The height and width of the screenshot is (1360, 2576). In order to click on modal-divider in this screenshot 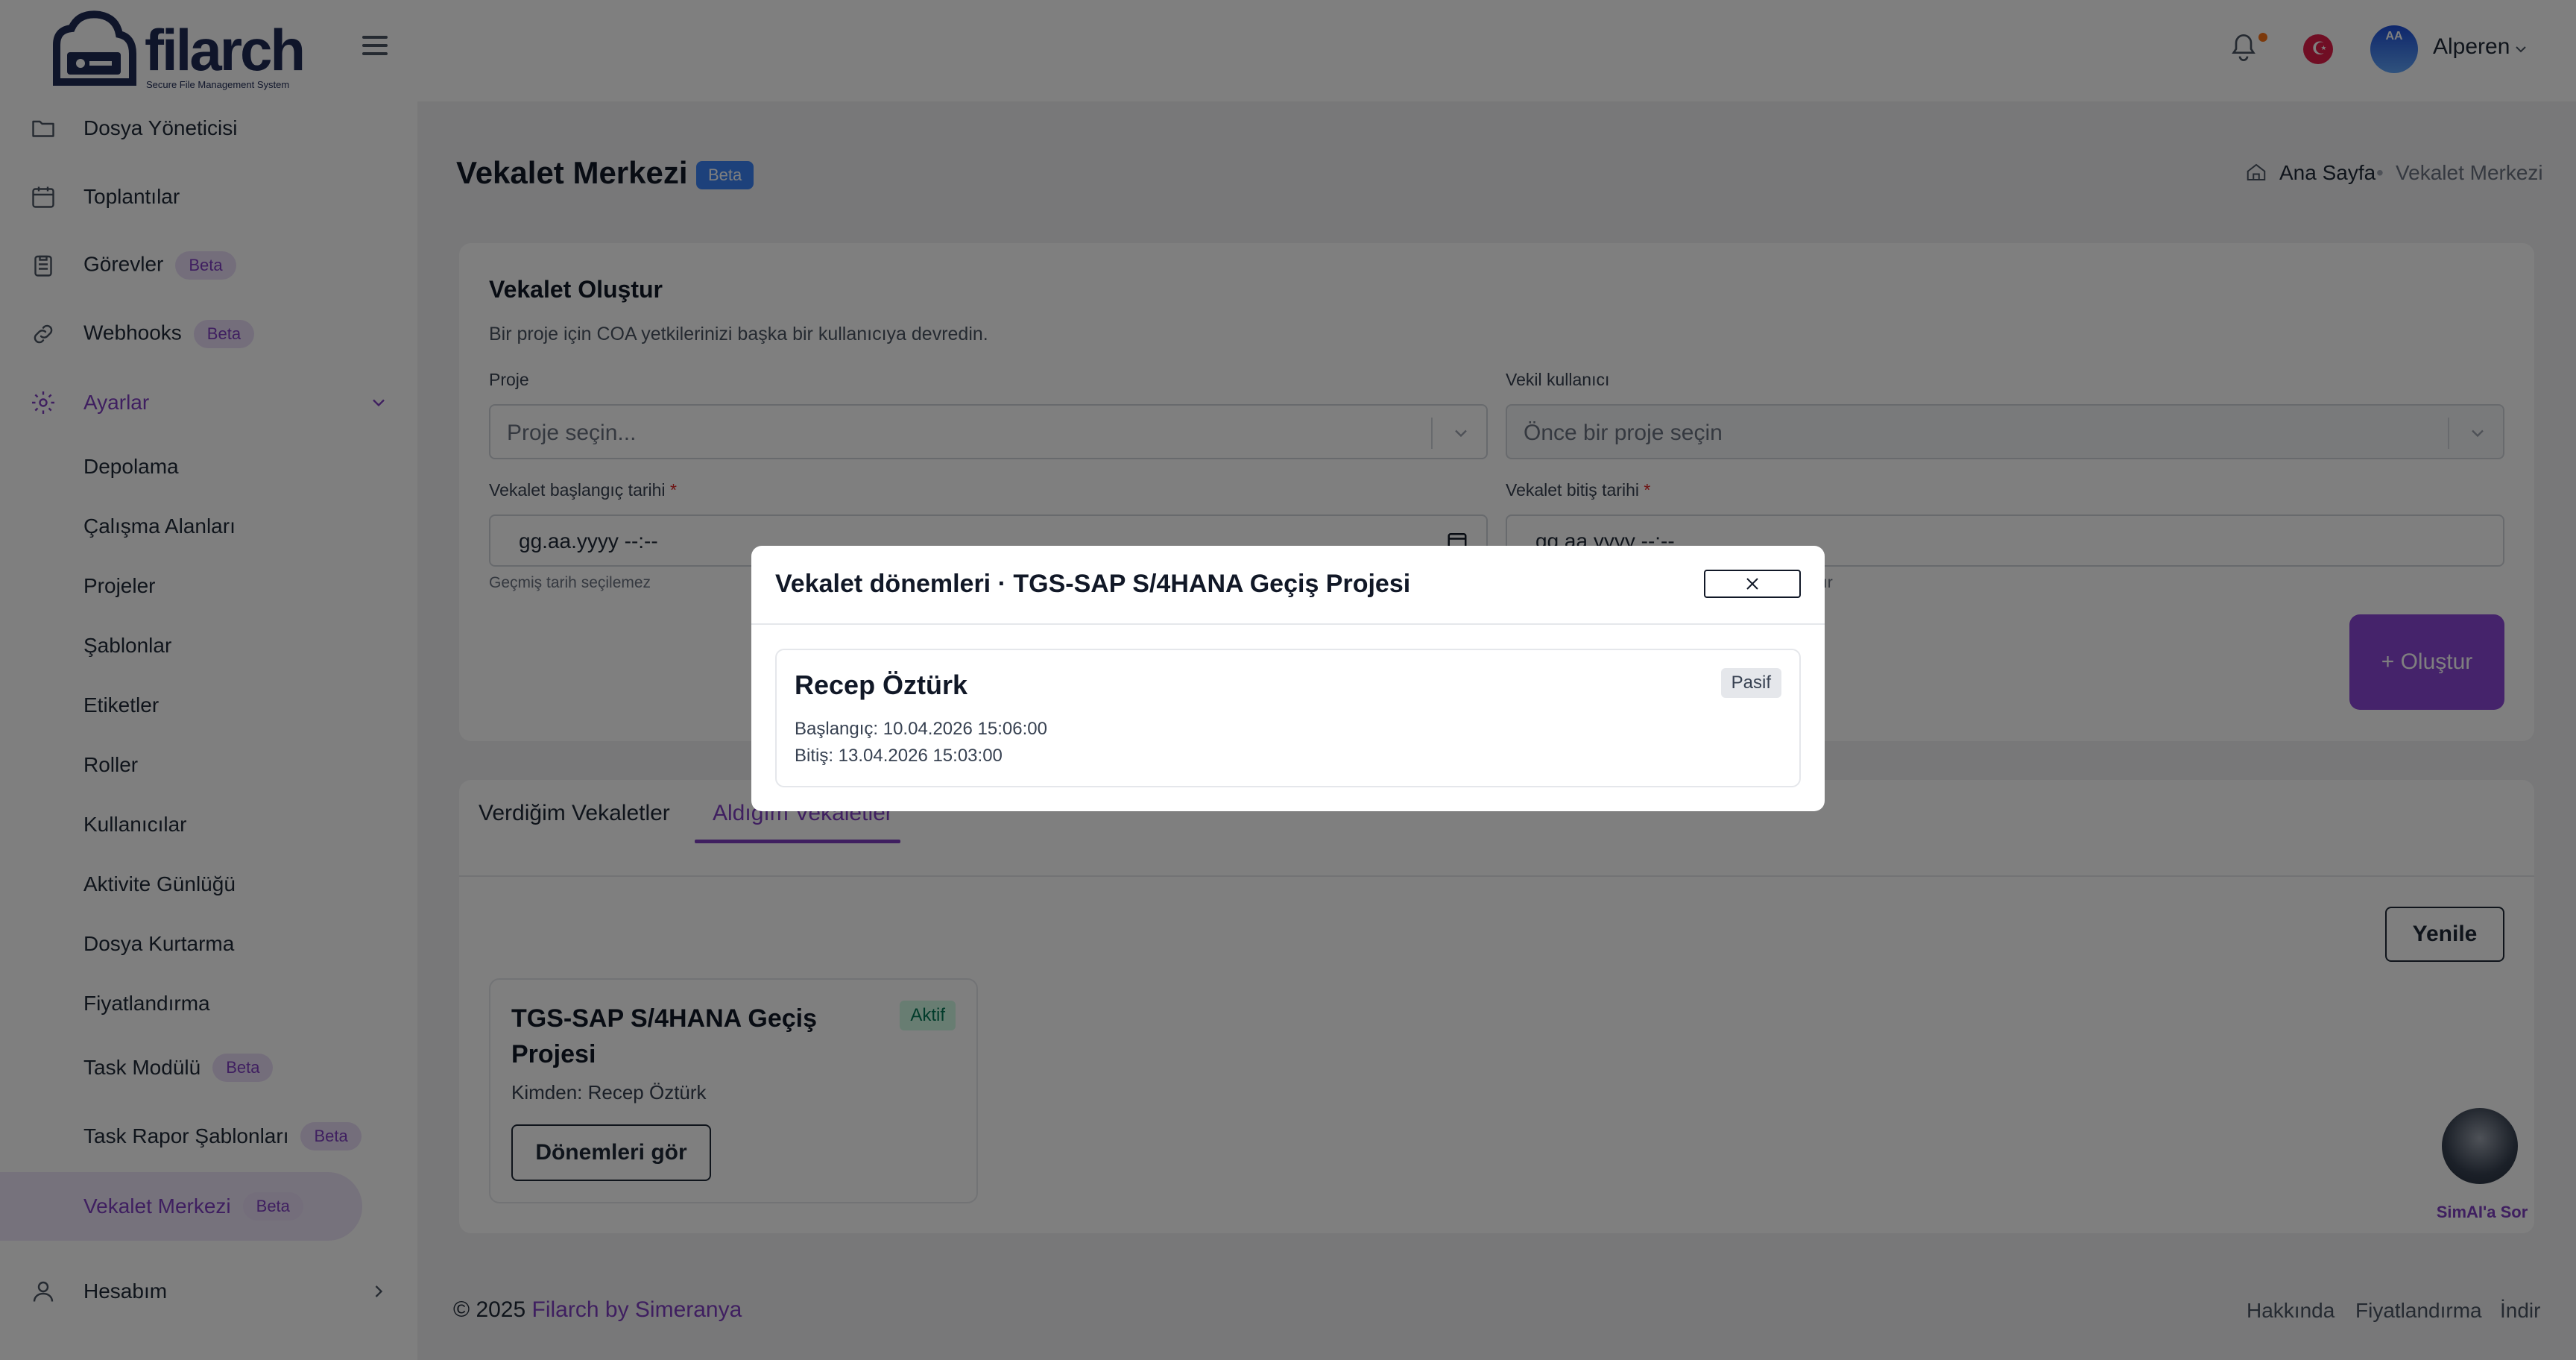, I will do `click(1288, 624)`.